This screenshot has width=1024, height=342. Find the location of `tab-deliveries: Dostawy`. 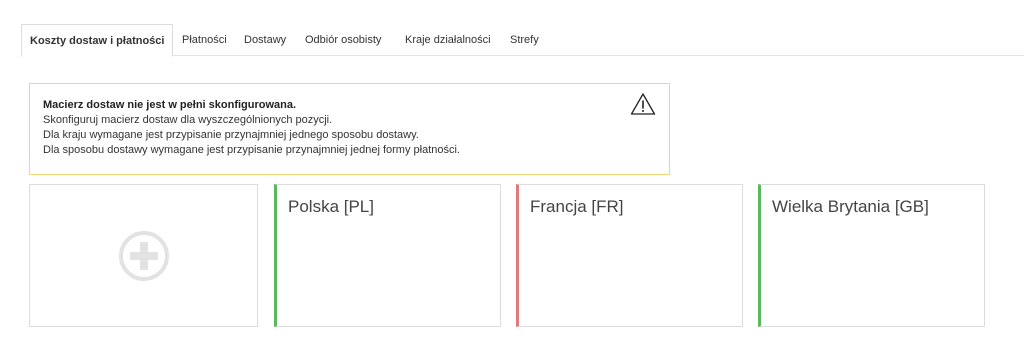

tab-deliveries: Dostawy is located at coordinates (265, 40).